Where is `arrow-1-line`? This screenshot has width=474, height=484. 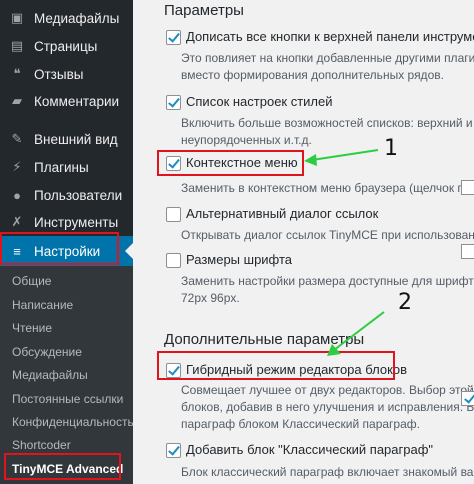 arrow-1-line is located at coordinates (345, 155).